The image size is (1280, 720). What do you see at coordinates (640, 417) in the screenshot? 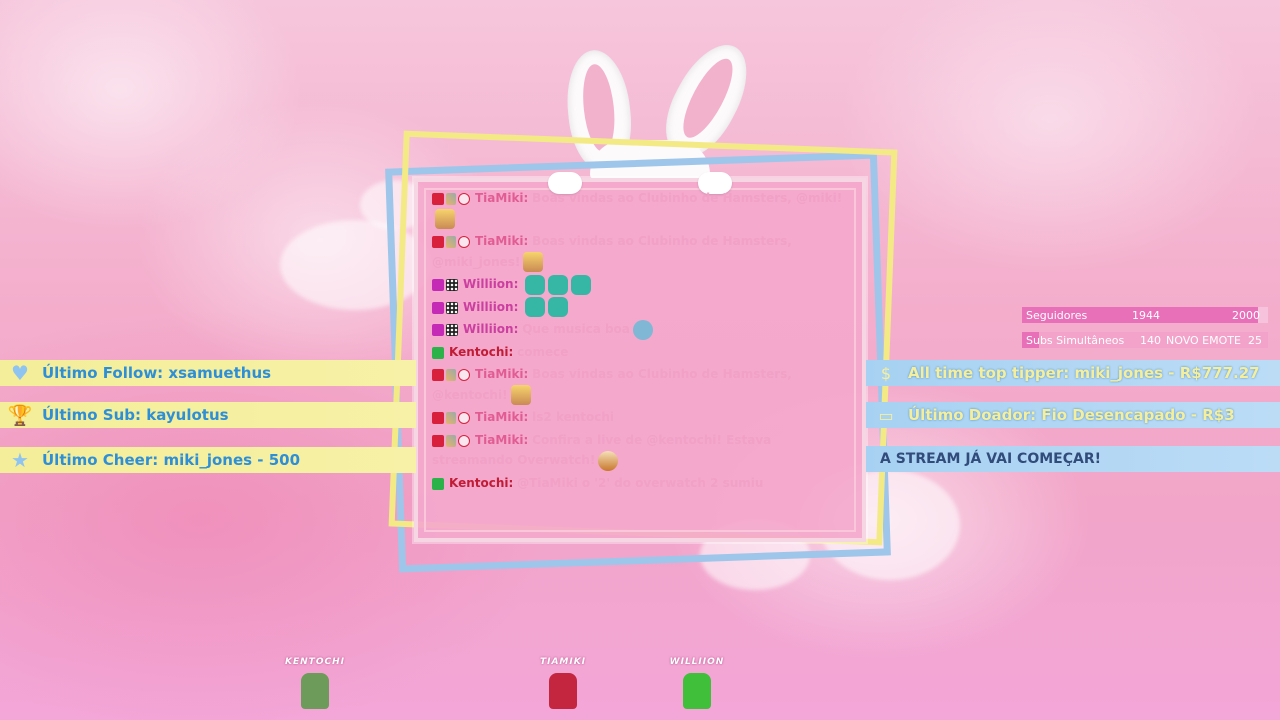
I see `chat-message: TiaMiki: ls2 kentochi` at bounding box center [640, 417].